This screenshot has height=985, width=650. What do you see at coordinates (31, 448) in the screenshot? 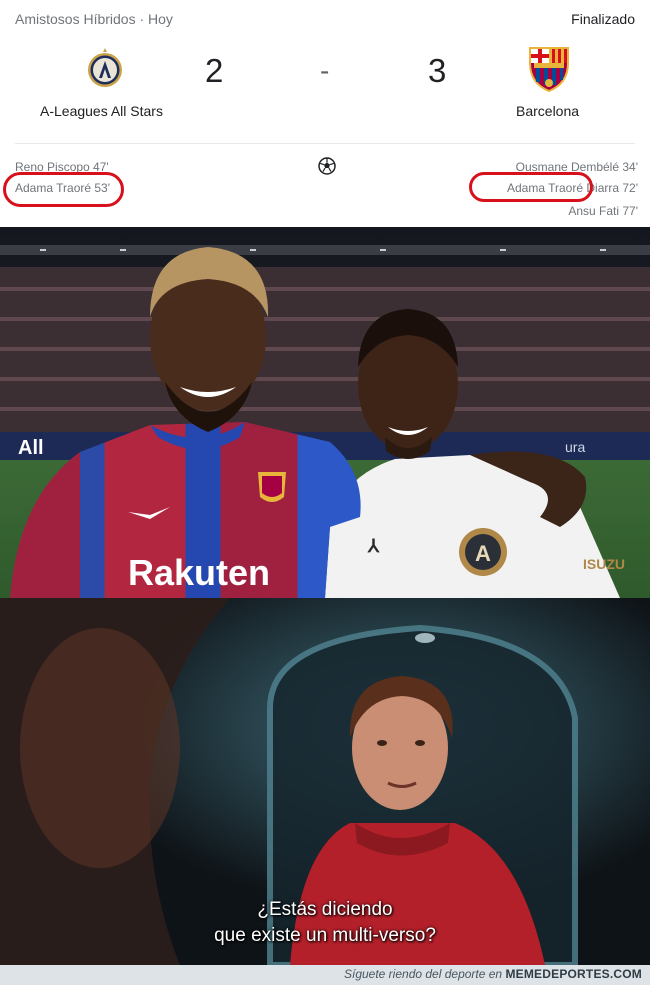
I see `svg-text: All` at bounding box center [31, 448].